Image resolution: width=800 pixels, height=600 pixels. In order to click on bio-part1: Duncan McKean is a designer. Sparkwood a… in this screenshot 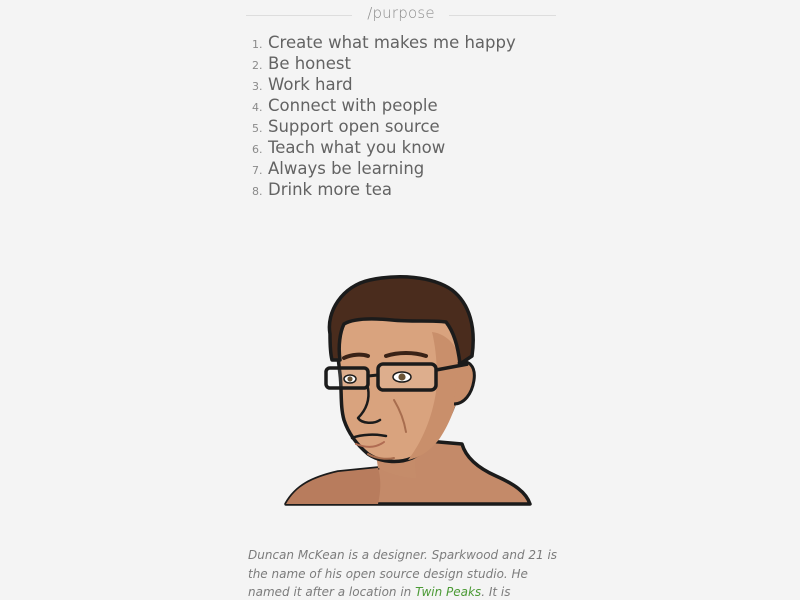, I will do `click(403, 573)`.